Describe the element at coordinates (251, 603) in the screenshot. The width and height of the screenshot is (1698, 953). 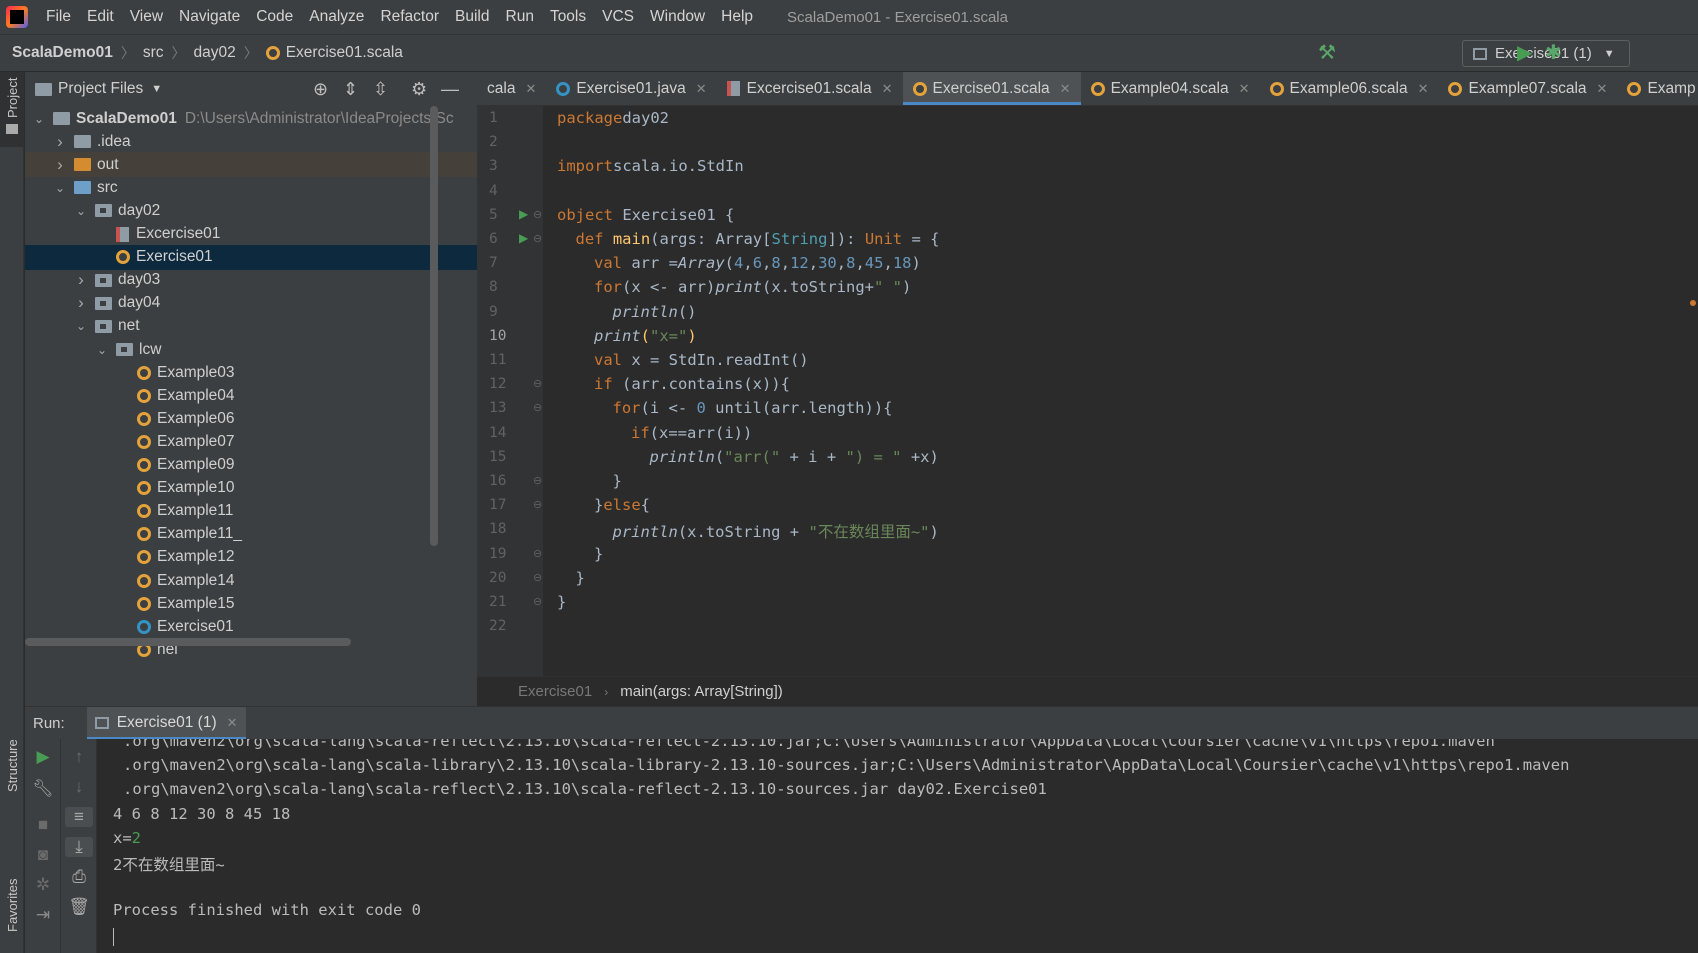
I see `tree-item: Example15` at that location.